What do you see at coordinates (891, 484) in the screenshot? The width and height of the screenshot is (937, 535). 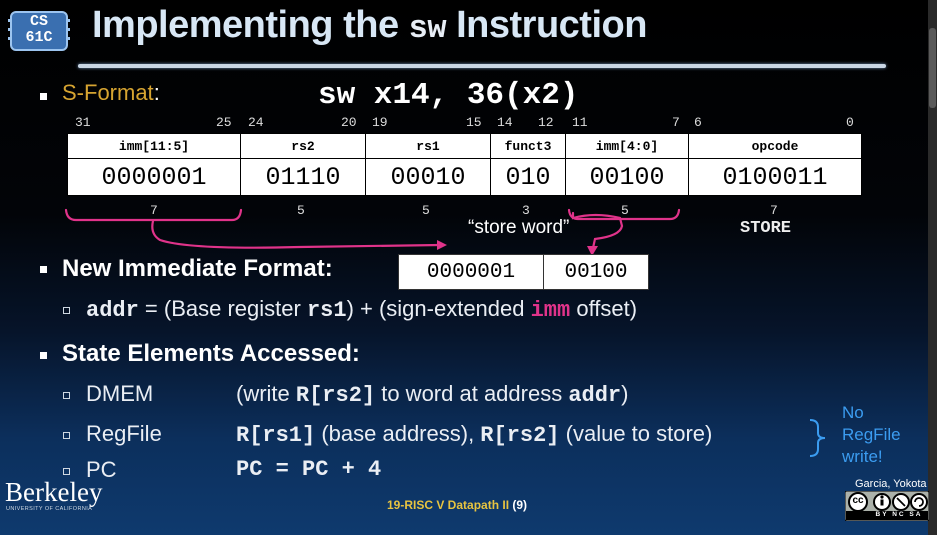 I see `authors: Garcia, Yokota` at bounding box center [891, 484].